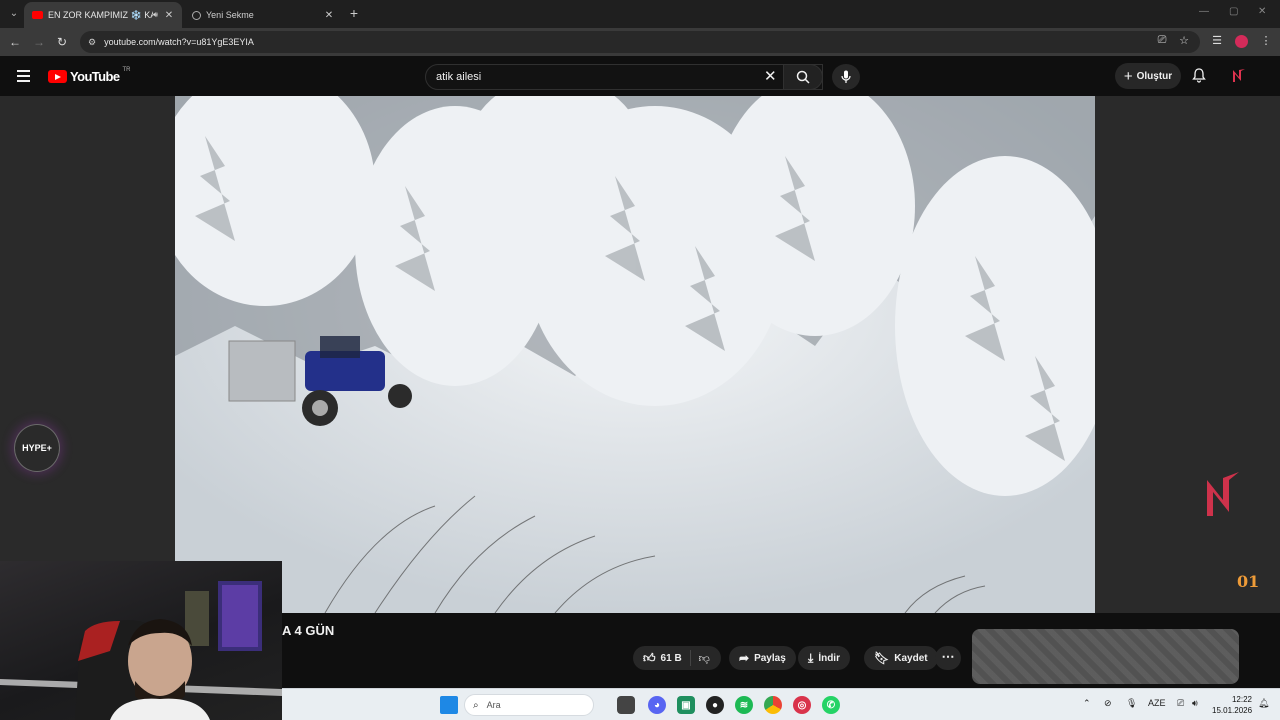  Describe the element at coordinates (95, 76) in the screenshot. I see `logo-wordmark: YouTube` at that location.